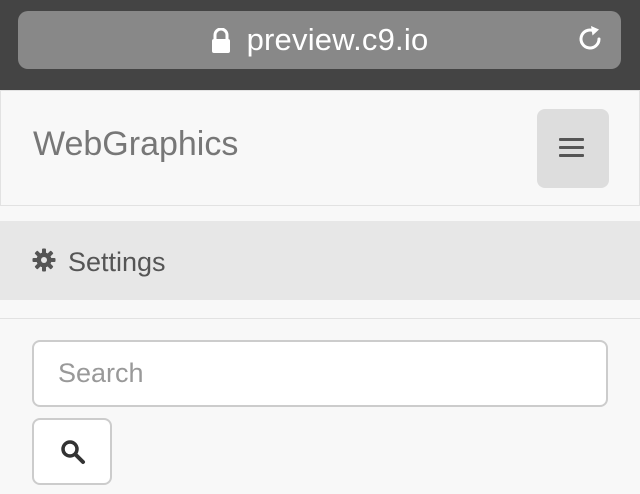 Image resolution: width=640 pixels, height=494 pixels. Describe the element at coordinates (117, 262) in the screenshot. I see `settings-label: Settings` at that location.